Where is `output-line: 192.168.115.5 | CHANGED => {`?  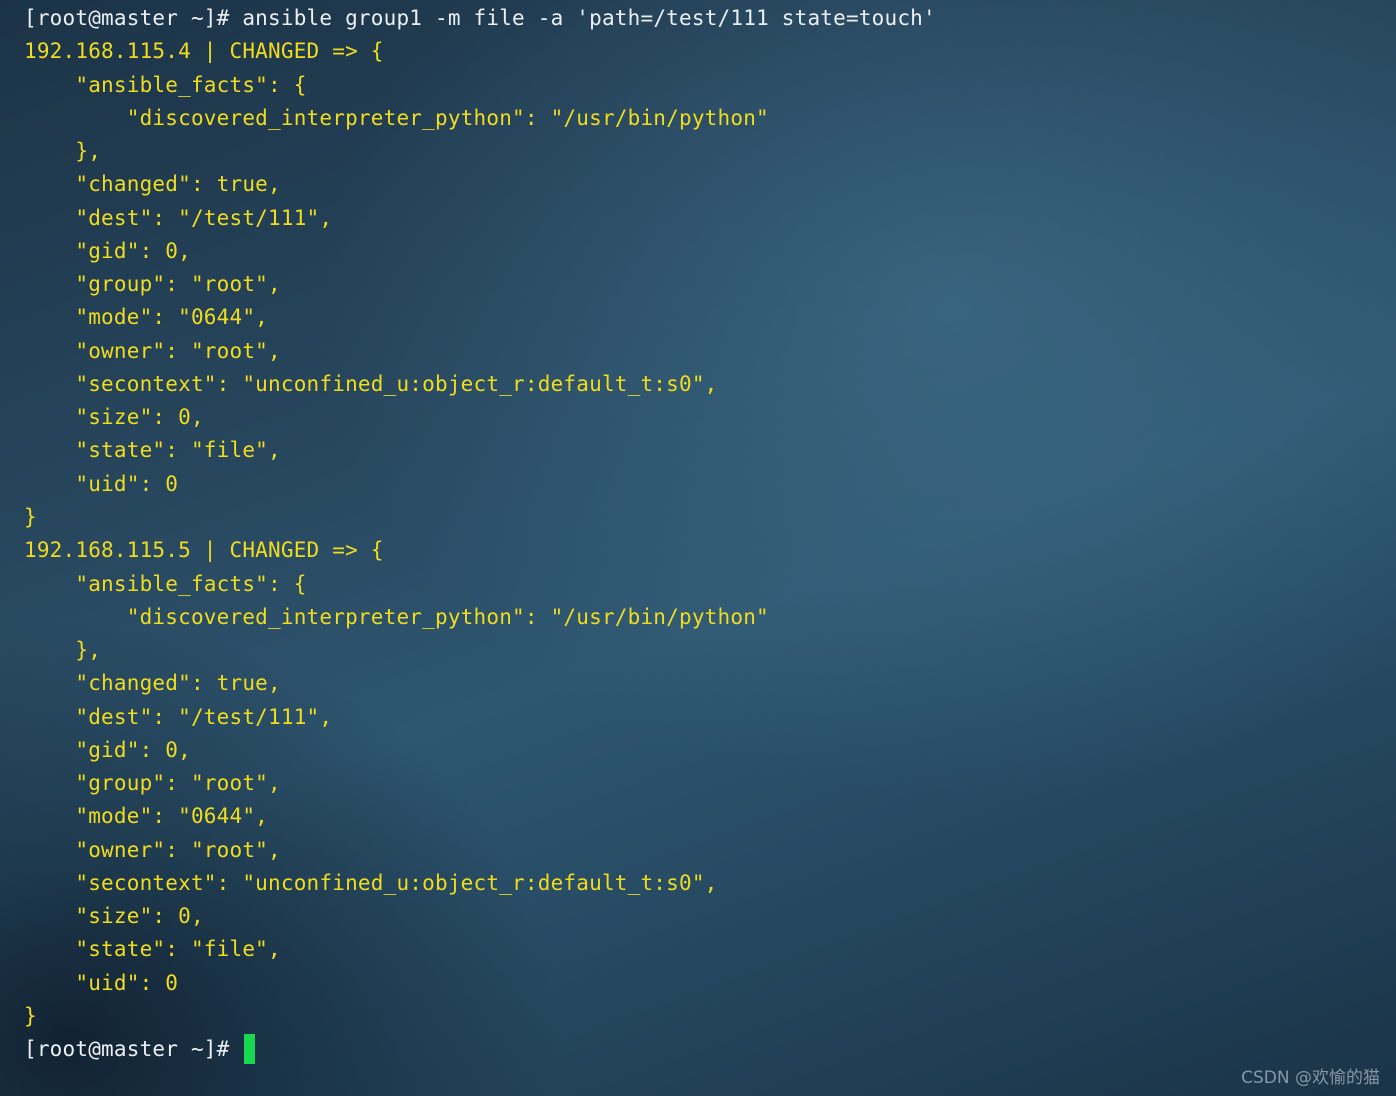 output-line: 192.168.115.5 | CHANGED => { is located at coordinates (204, 550).